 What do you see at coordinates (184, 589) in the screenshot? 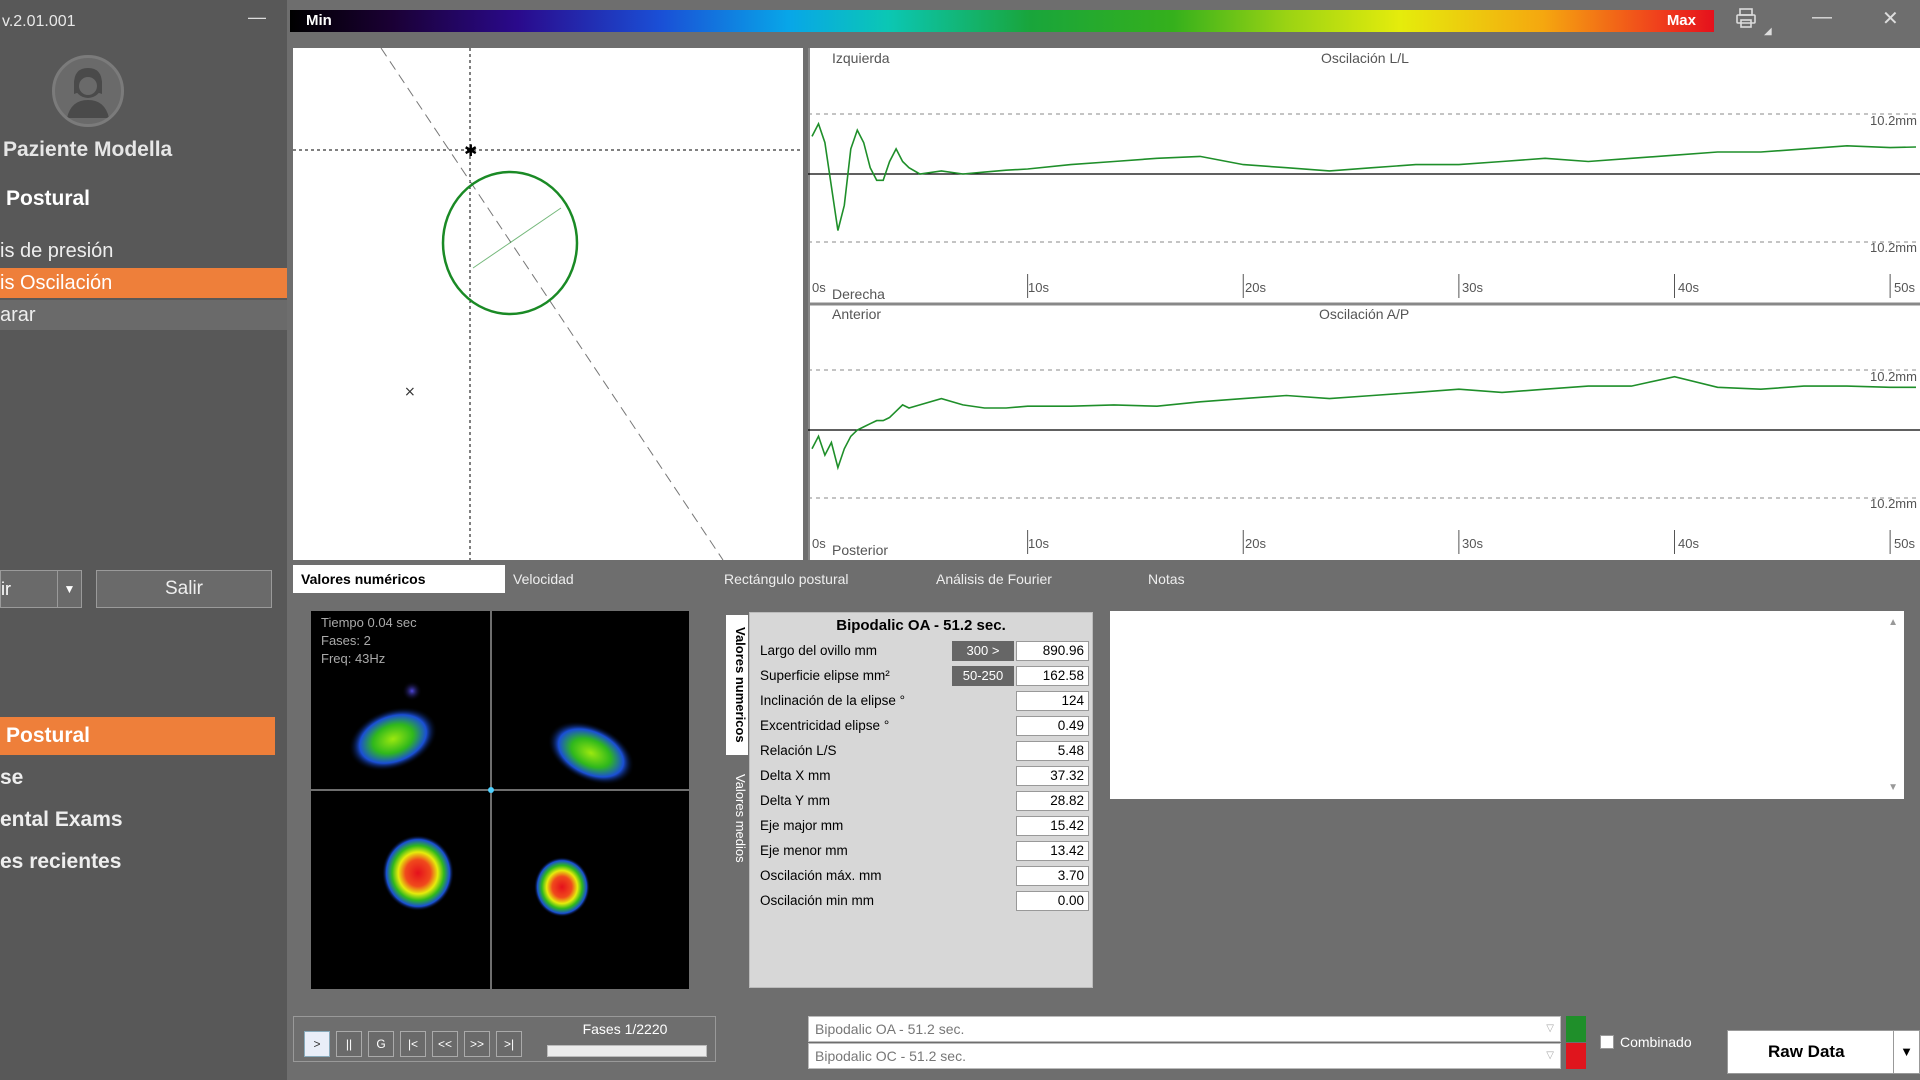
I see `exit-button: Salir` at bounding box center [184, 589].